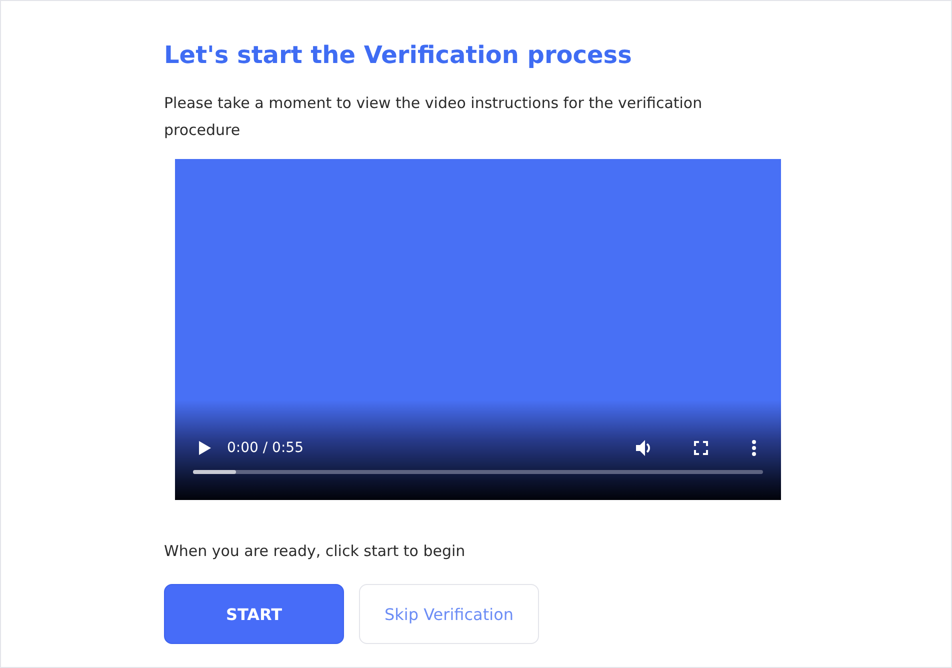 This screenshot has width=952, height=668. Describe the element at coordinates (449, 614) in the screenshot. I see `skip-button: Skip Verification` at that location.